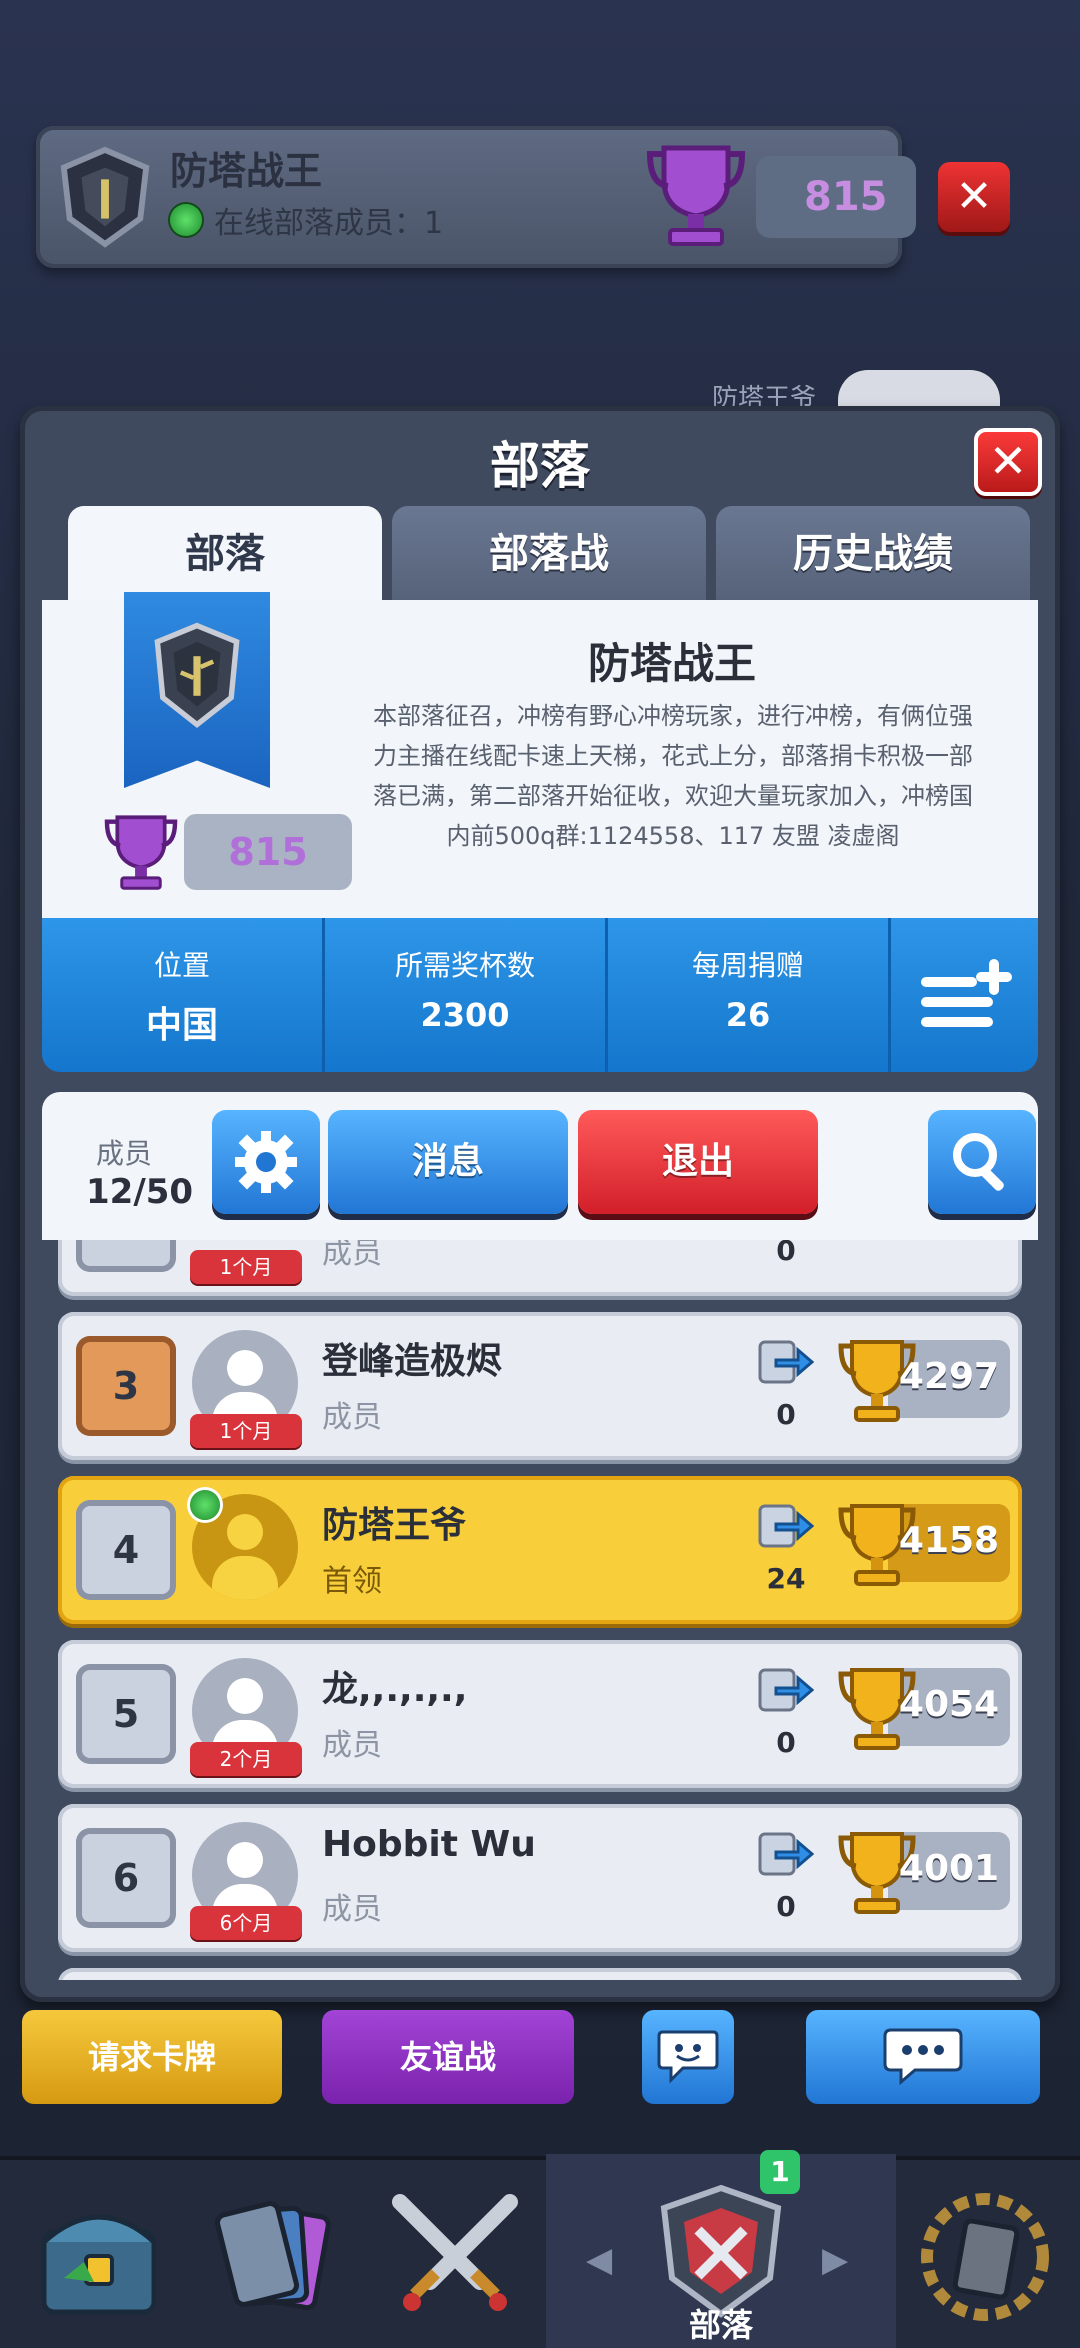  I want to click on members-toolbar: 成员 12/50 消息 退出, so click(540, 1166).